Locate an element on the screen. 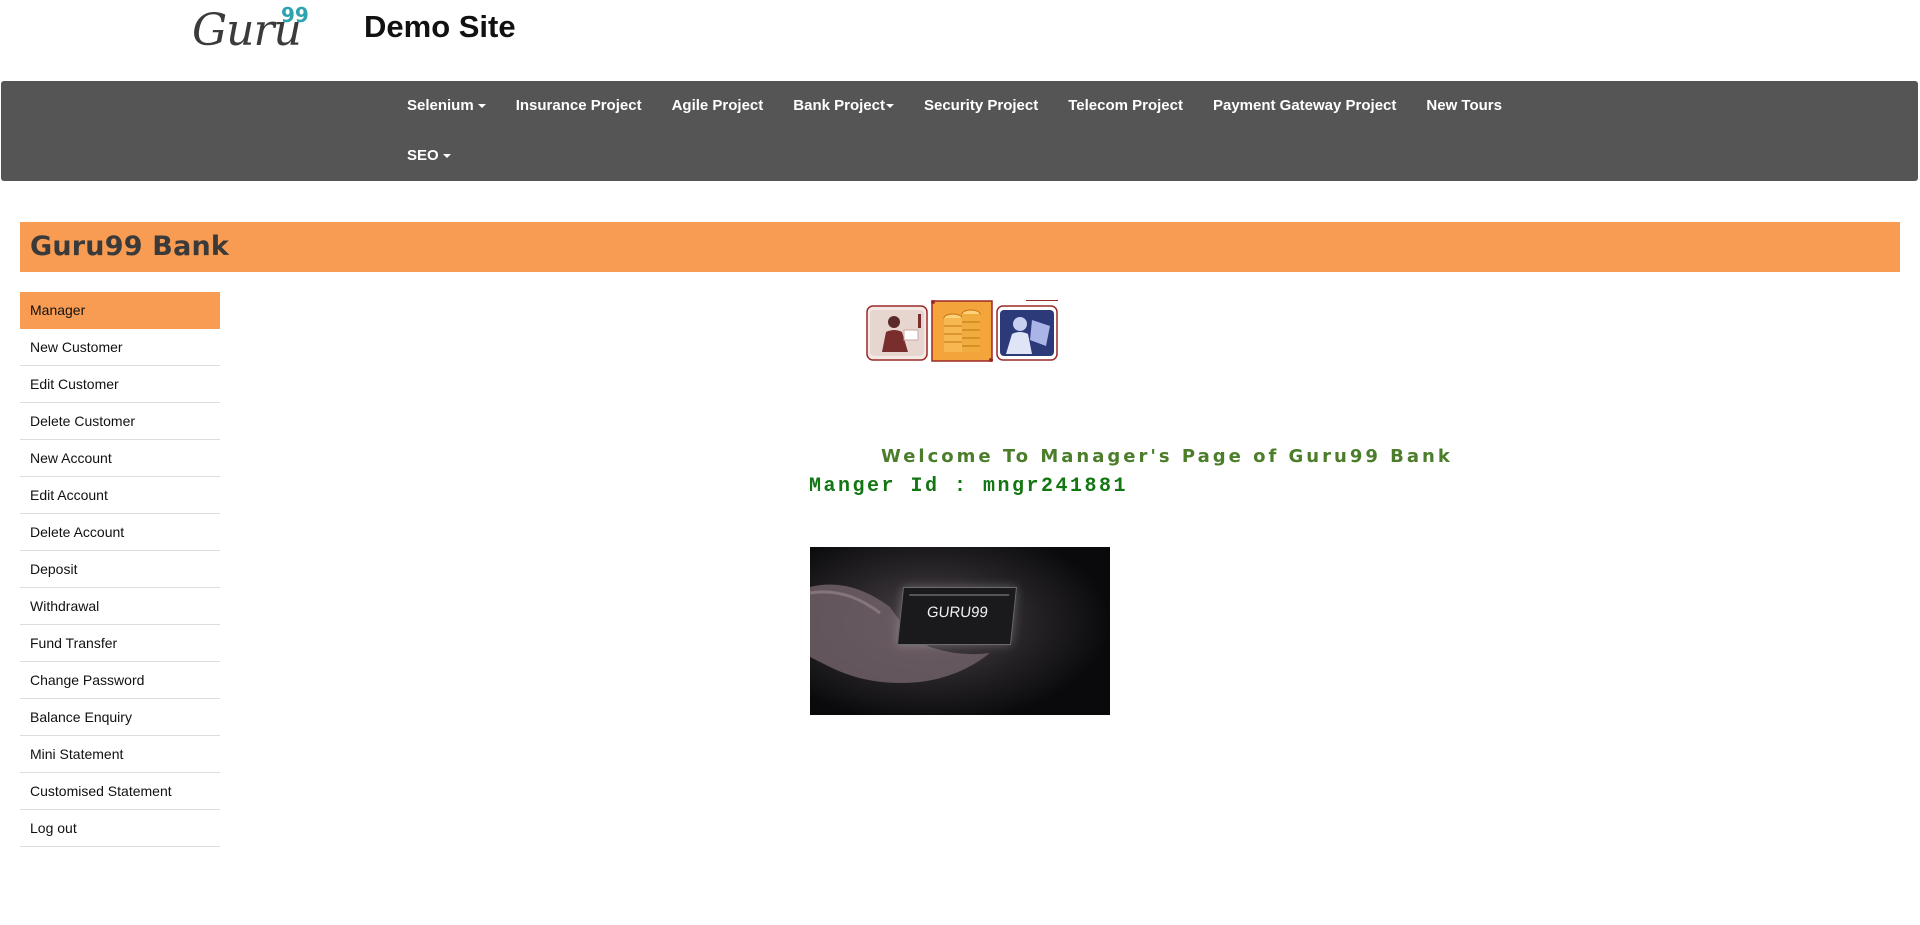  bank-thumbnails is located at coordinates (962, 332).